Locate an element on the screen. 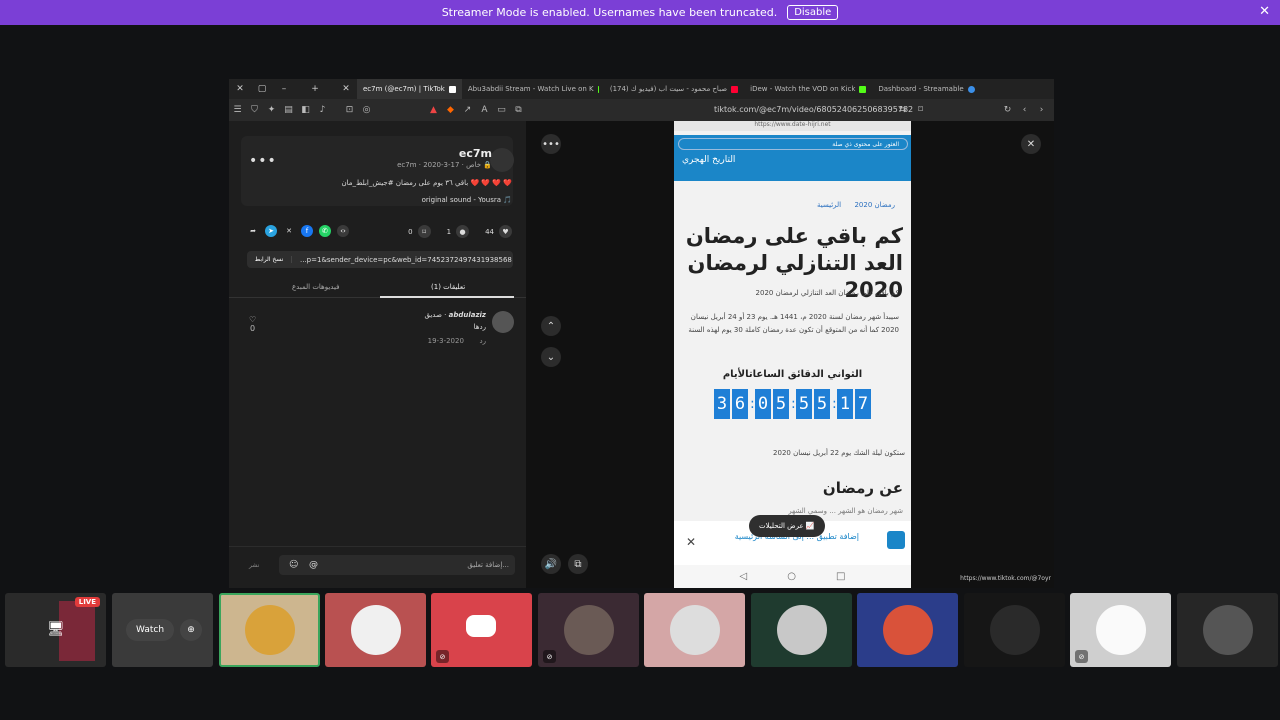 This screenshot has height=720, width=1280. miniplayer-icon: ⧉ is located at coordinates (578, 564).